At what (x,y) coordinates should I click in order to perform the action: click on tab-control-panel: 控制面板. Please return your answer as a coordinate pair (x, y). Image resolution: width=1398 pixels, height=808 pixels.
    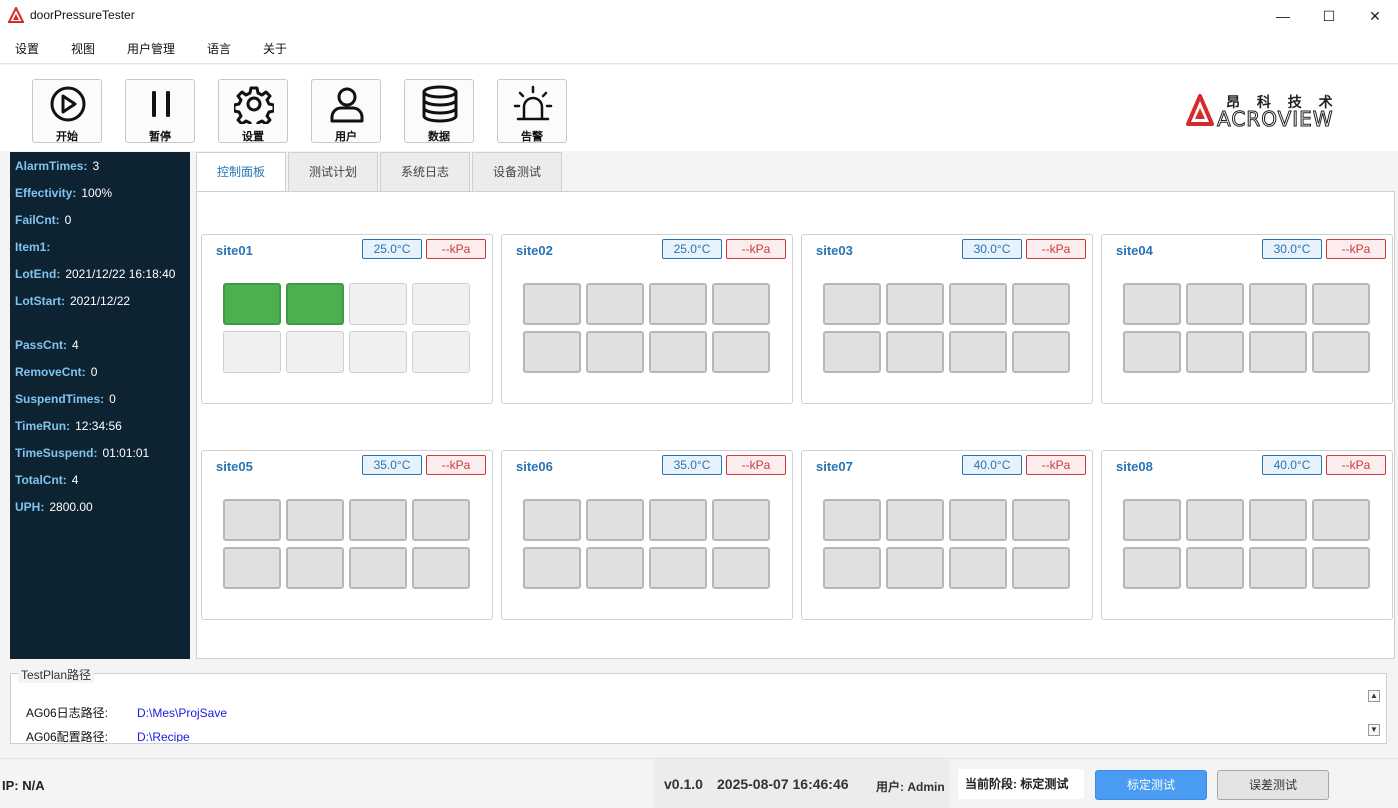
    Looking at the image, I should click on (241, 172).